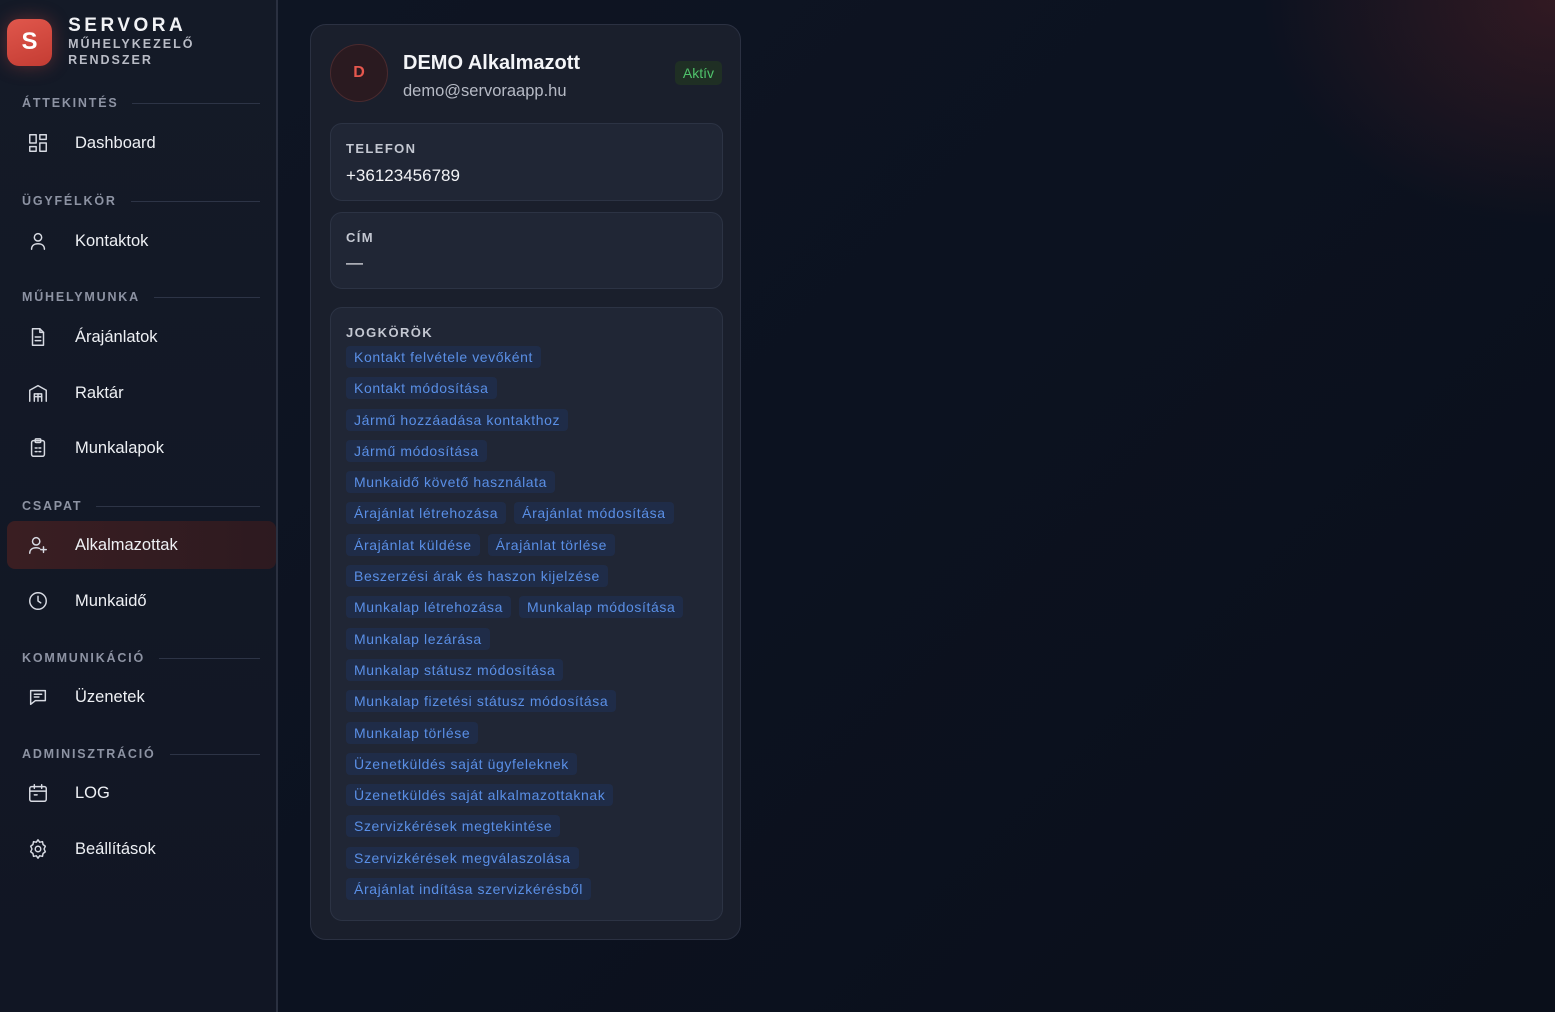 Image resolution: width=1555 pixels, height=1012 pixels. What do you see at coordinates (38, 545) in the screenshot?
I see `user-plus-icon` at bounding box center [38, 545].